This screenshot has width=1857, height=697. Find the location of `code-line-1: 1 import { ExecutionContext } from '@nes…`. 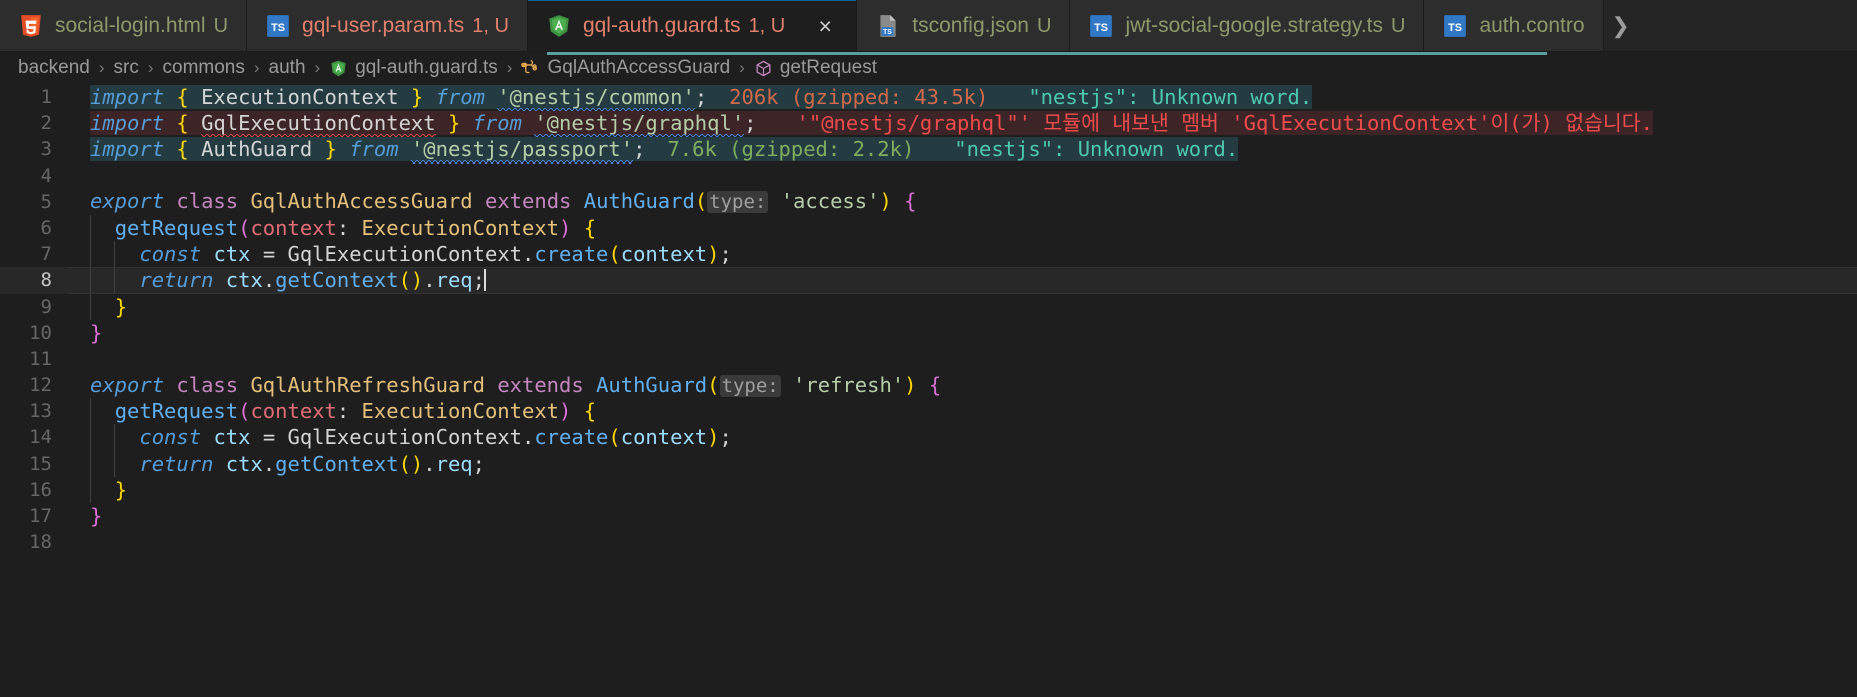

code-line-1: 1 import { ExecutionContext } from '@nes… is located at coordinates (928, 97).